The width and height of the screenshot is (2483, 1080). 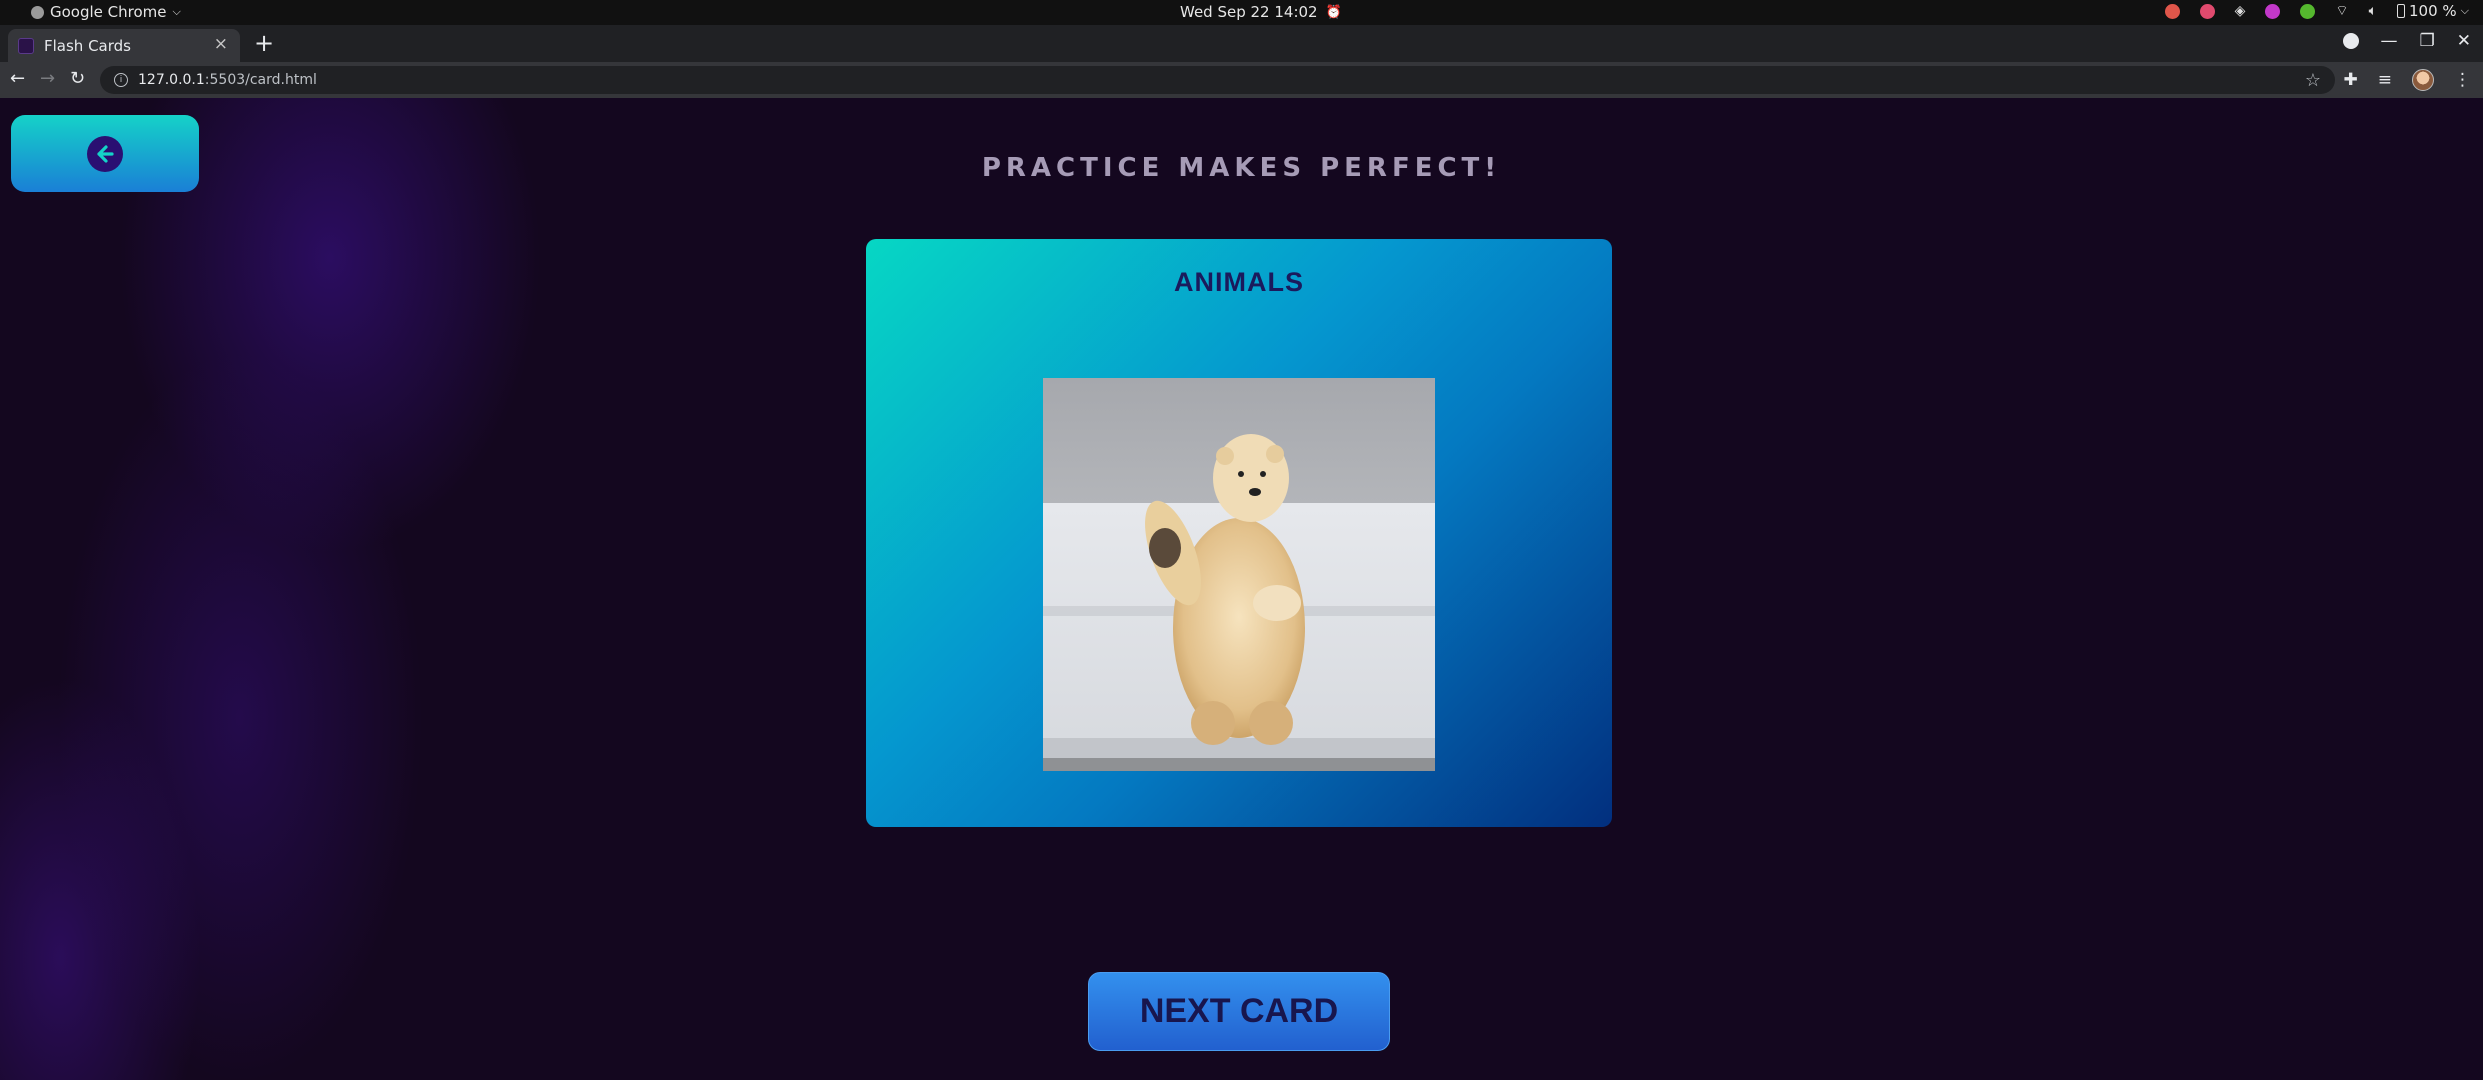 What do you see at coordinates (2427, 41) in the screenshot?
I see `maximize-button: ❐` at bounding box center [2427, 41].